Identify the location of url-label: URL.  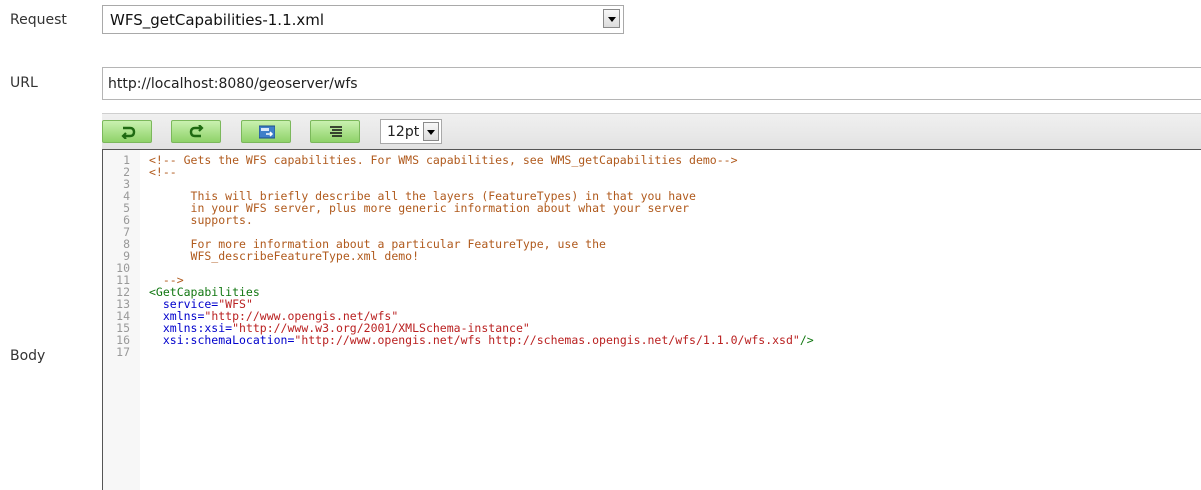
(24, 83).